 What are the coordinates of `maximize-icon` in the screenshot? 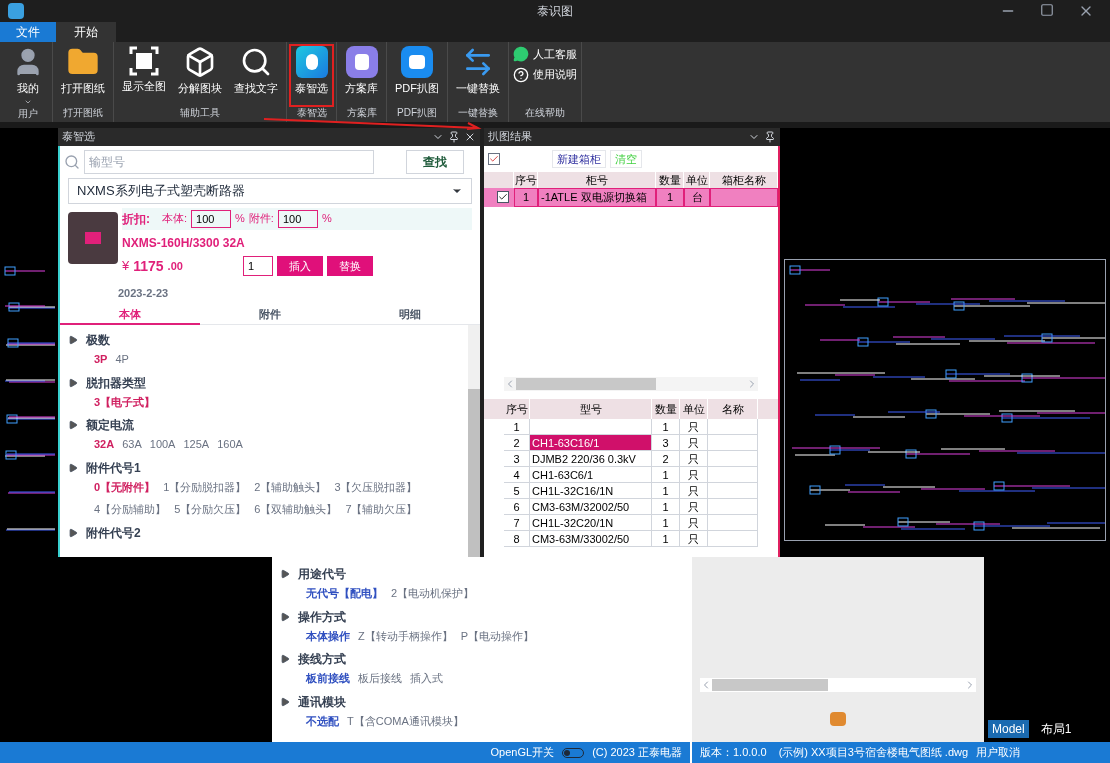 It's located at (1047, 9).